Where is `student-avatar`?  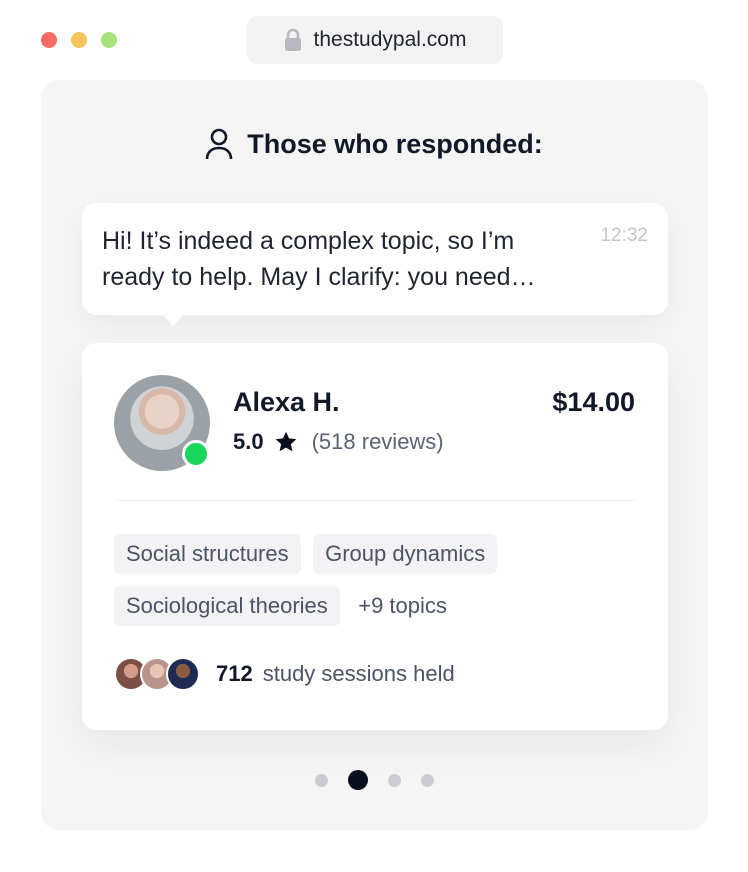
student-avatar is located at coordinates (183, 674).